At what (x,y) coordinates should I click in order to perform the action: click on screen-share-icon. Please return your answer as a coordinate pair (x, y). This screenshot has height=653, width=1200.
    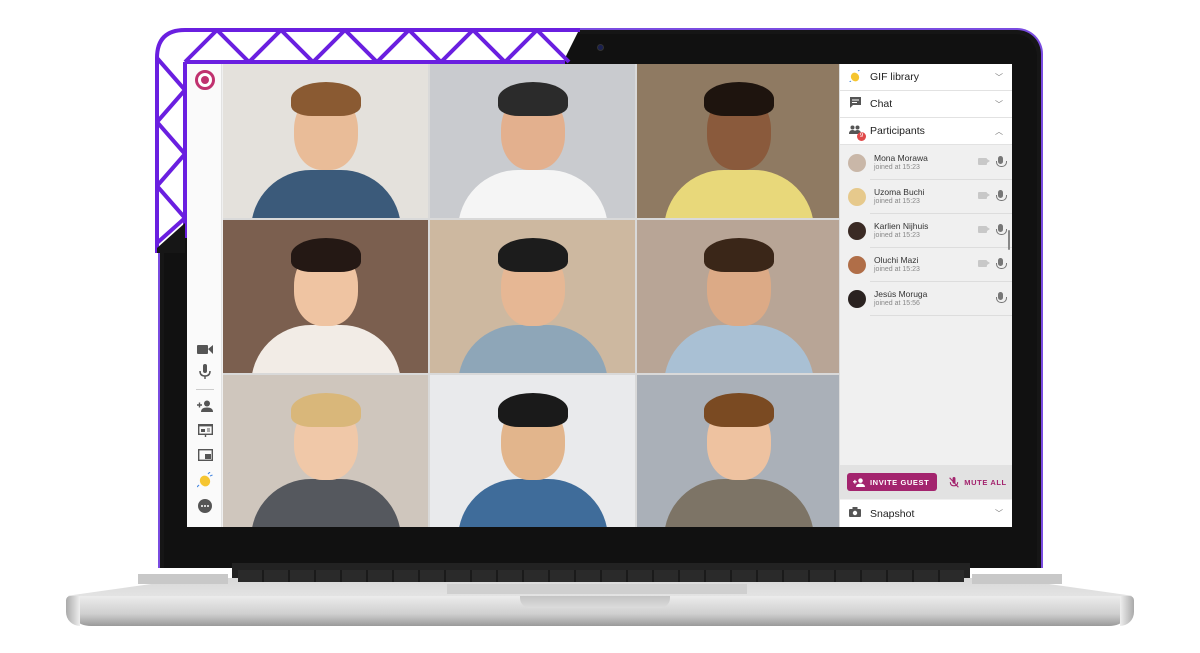
    Looking at the image, I should click on (205, 455).